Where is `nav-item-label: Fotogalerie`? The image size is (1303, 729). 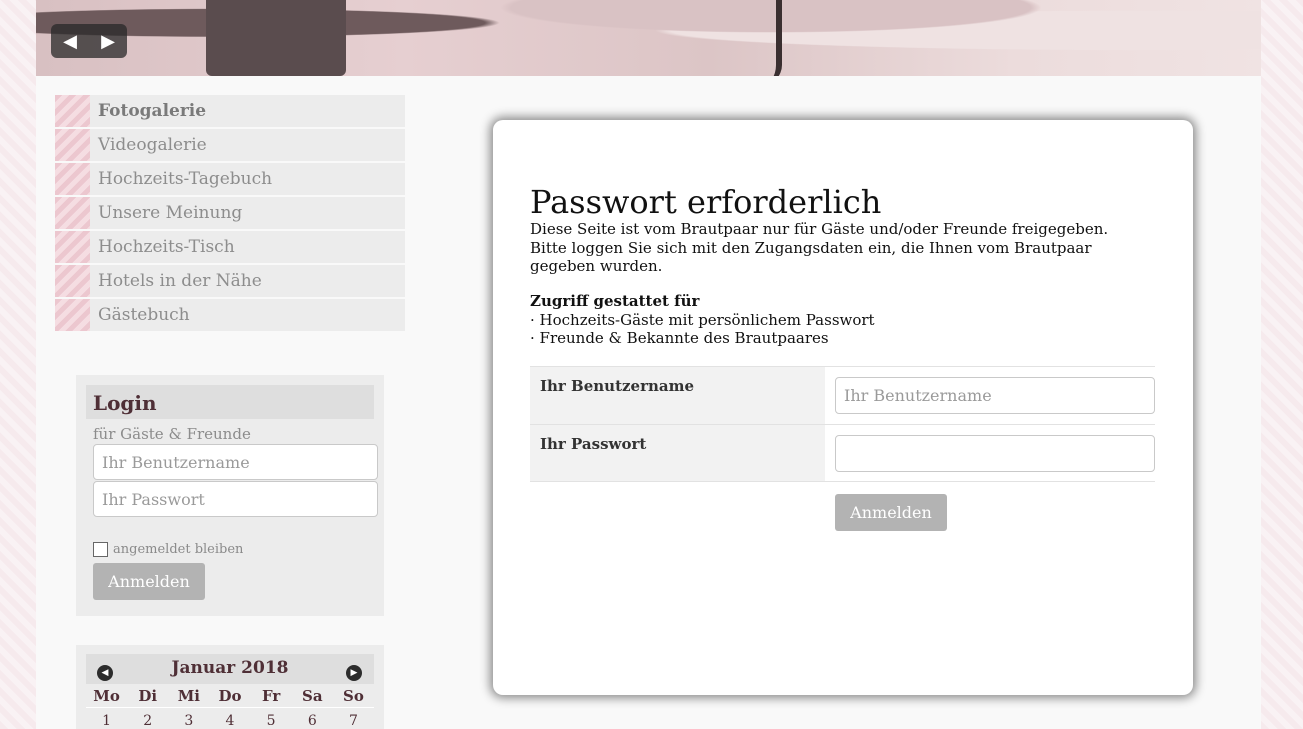 nav-item-label: Fotogalerie is located at coordinates (152, 111).